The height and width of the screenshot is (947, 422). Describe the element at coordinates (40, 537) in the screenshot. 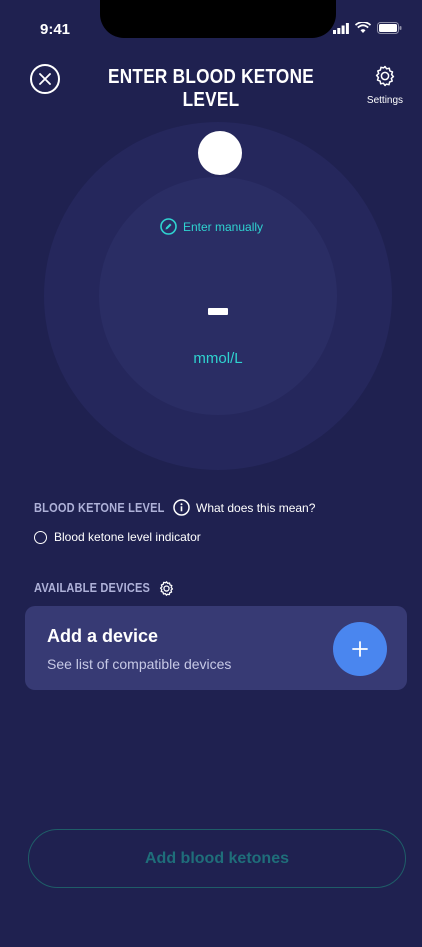

I see `indicator-radio` at that location.